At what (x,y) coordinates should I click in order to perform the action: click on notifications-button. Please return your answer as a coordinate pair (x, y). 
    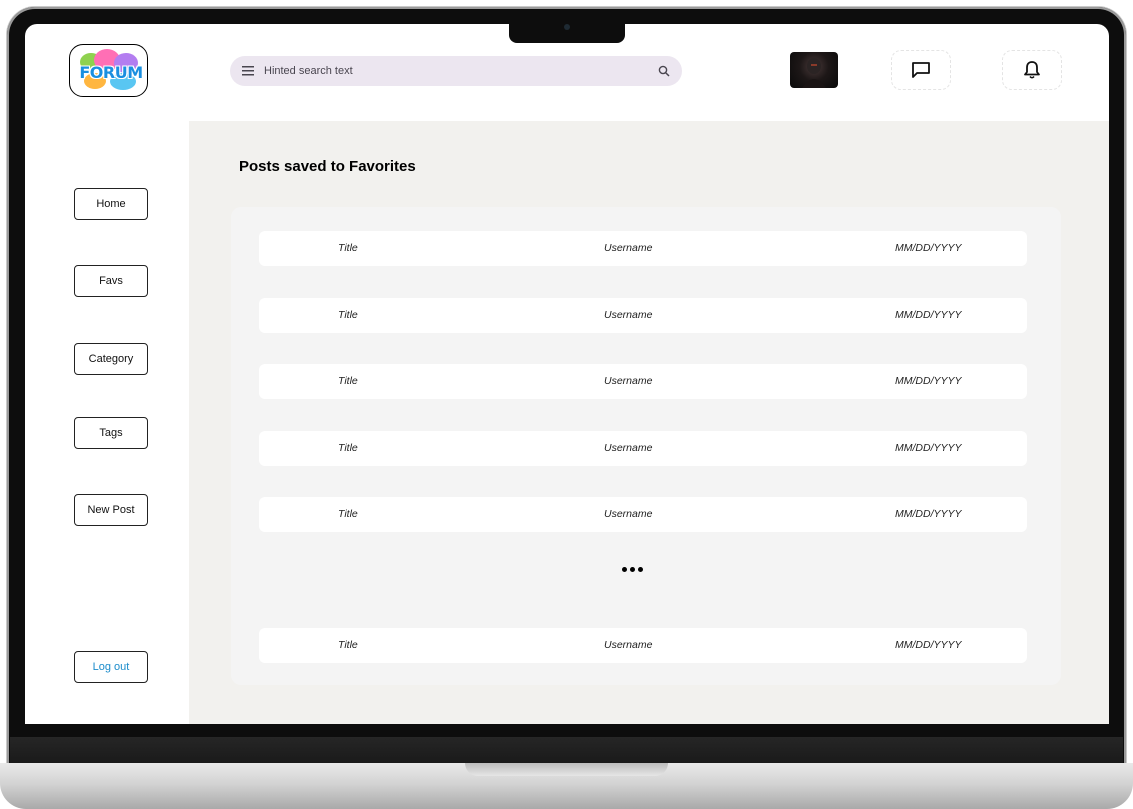
    Looking at the image, I should click on (1032, 70).